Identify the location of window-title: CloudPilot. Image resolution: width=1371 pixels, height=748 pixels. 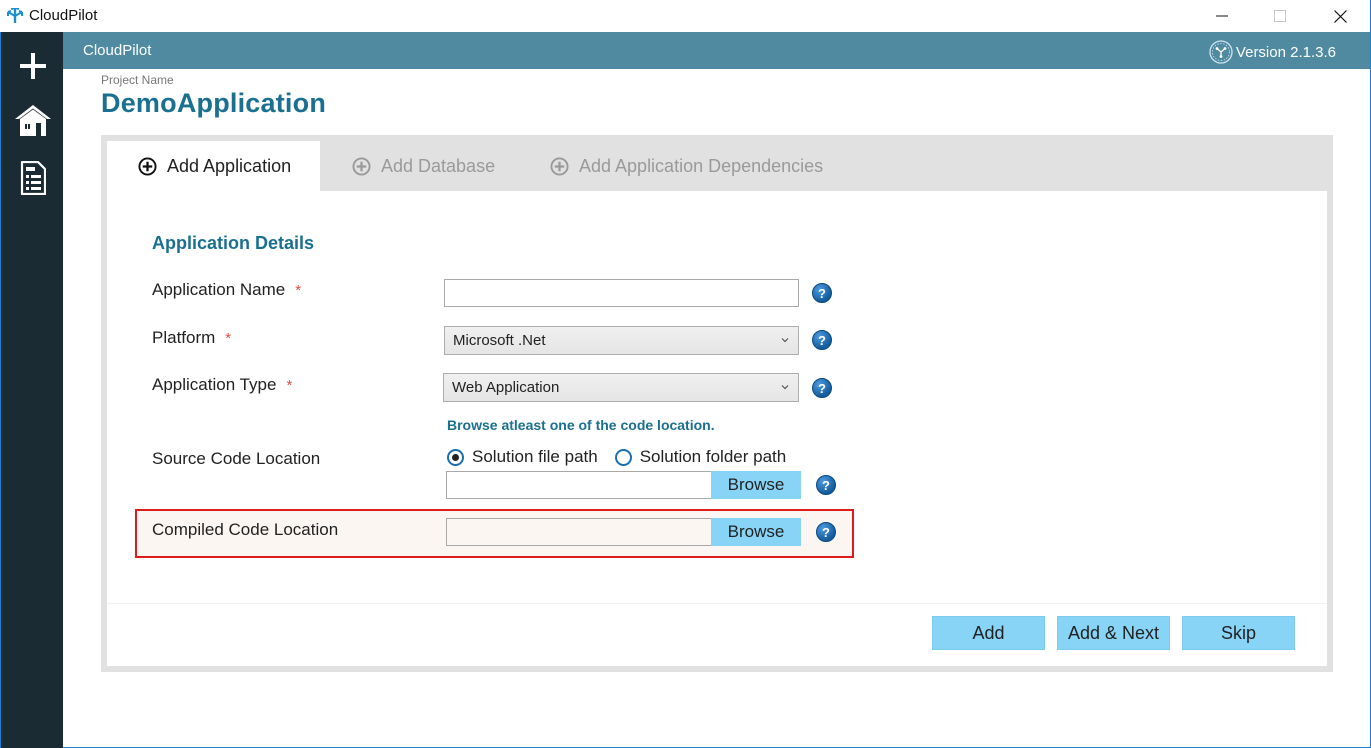
(63, 15).